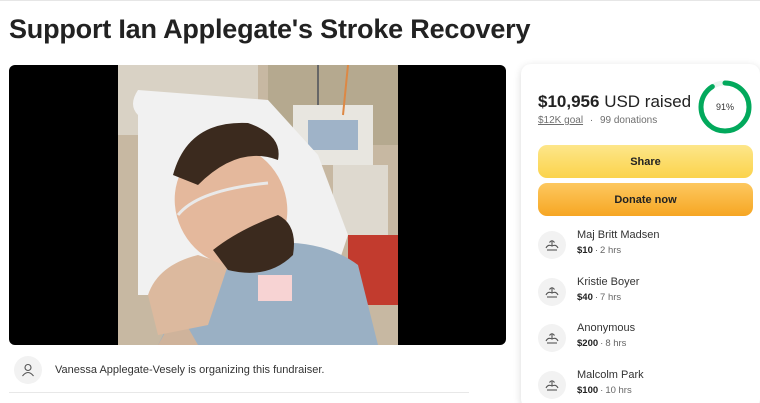  Describe the element at coordinates (608, 282) in the screenshot. I see `donor-name: Kristie Boyer` at that location.